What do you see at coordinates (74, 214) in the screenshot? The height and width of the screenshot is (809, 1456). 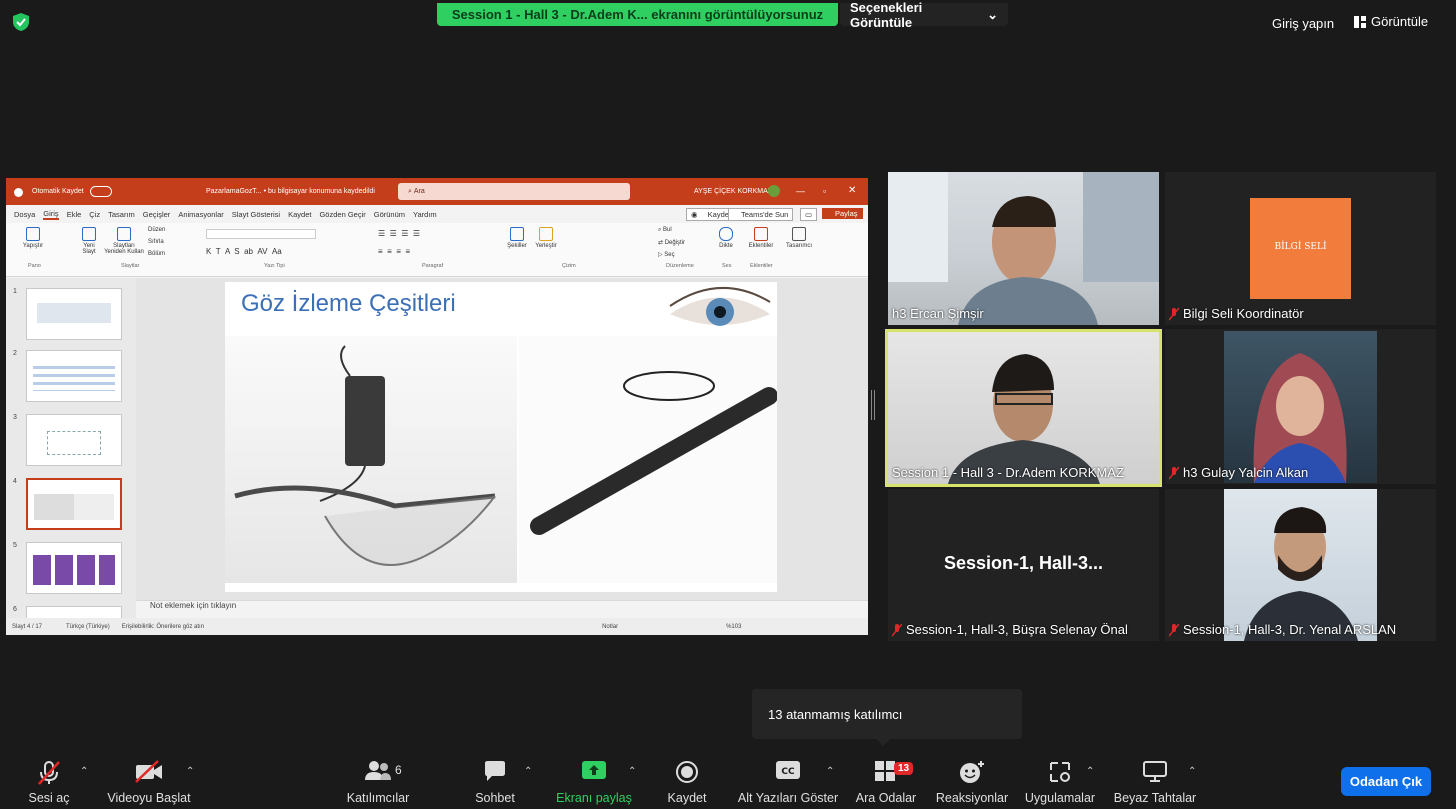 I see `ribbon-tab: Ekle` at bounding box center [74, 214].